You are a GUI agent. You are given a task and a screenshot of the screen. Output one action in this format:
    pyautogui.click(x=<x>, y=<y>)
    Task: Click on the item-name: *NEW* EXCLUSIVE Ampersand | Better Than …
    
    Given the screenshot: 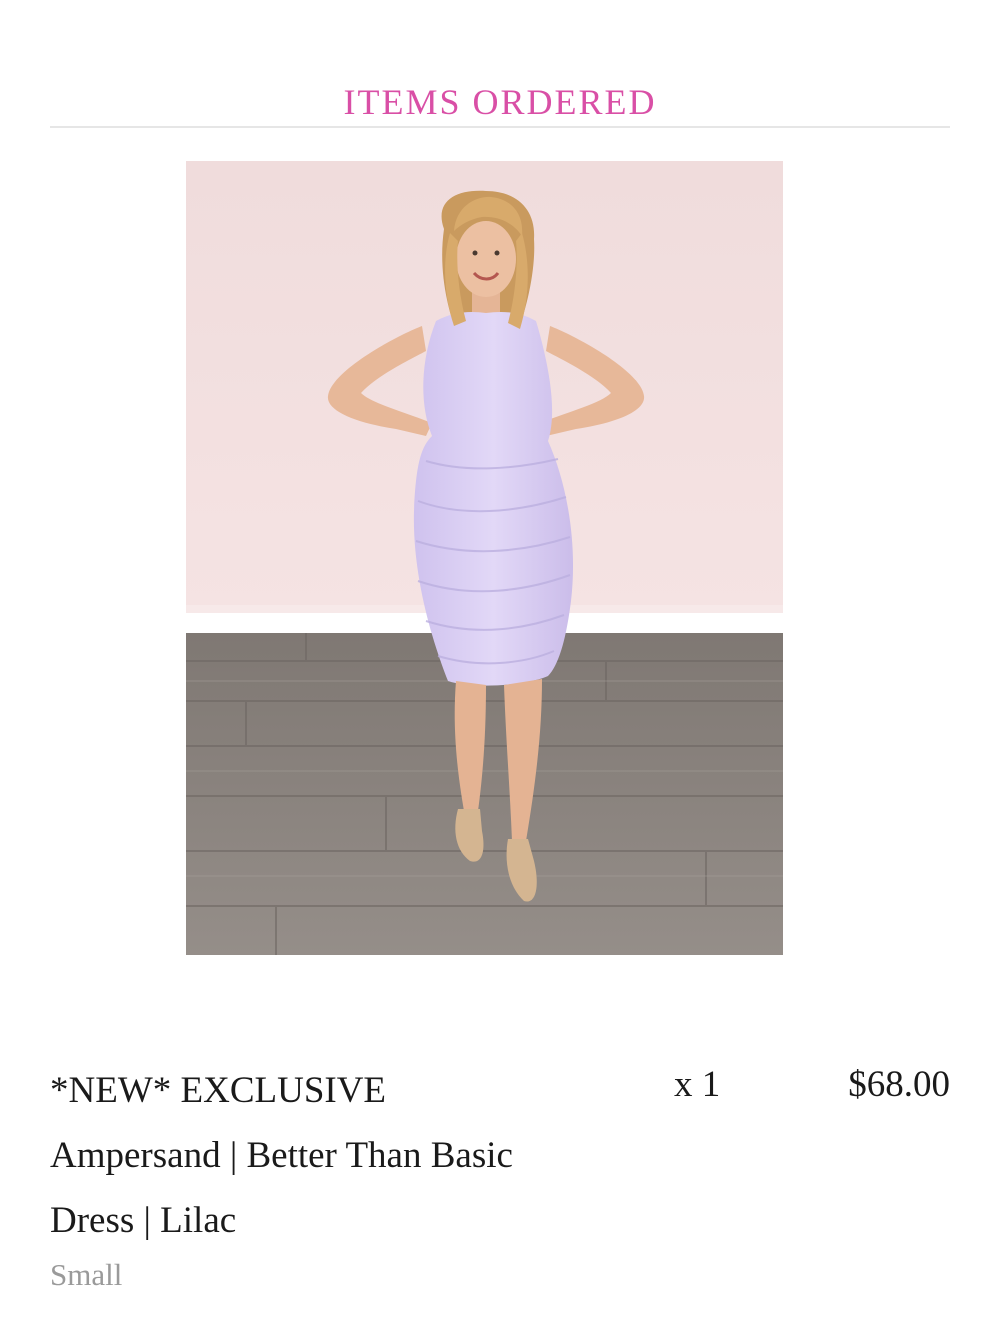 What is the action you would take?
    pyautogui.click(x=290, y=1155)
    